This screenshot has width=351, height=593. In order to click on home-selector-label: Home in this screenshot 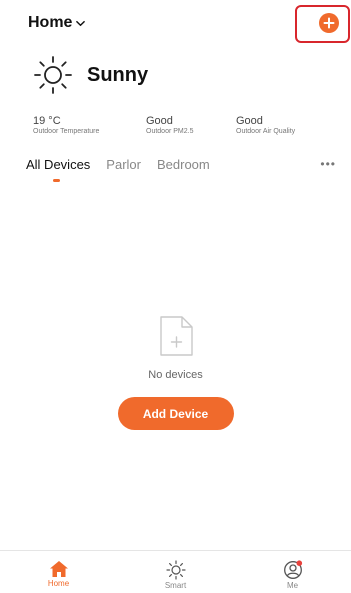, I will do `click(50, 22)`.